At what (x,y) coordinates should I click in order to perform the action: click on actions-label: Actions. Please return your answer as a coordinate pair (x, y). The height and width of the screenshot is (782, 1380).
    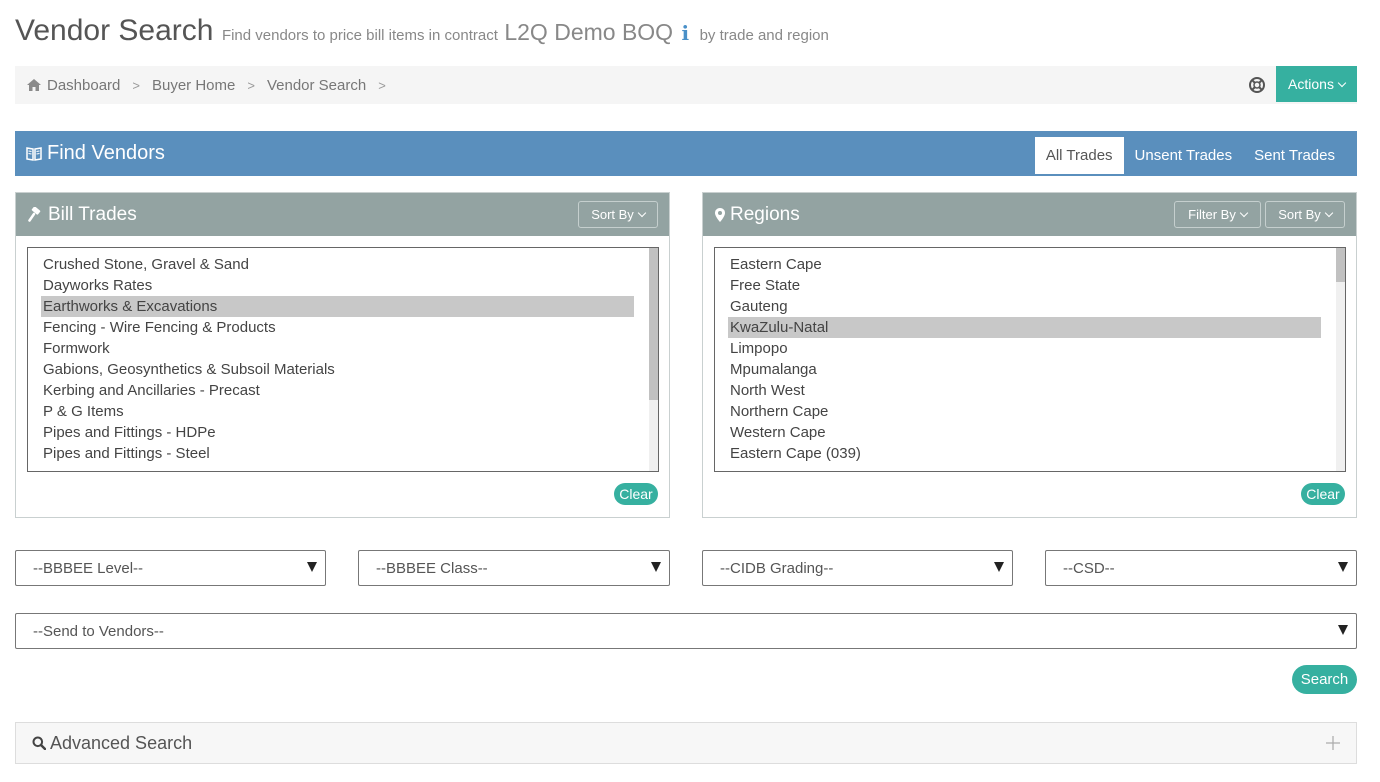
    Looking at the image, I should click on (1311, 84).